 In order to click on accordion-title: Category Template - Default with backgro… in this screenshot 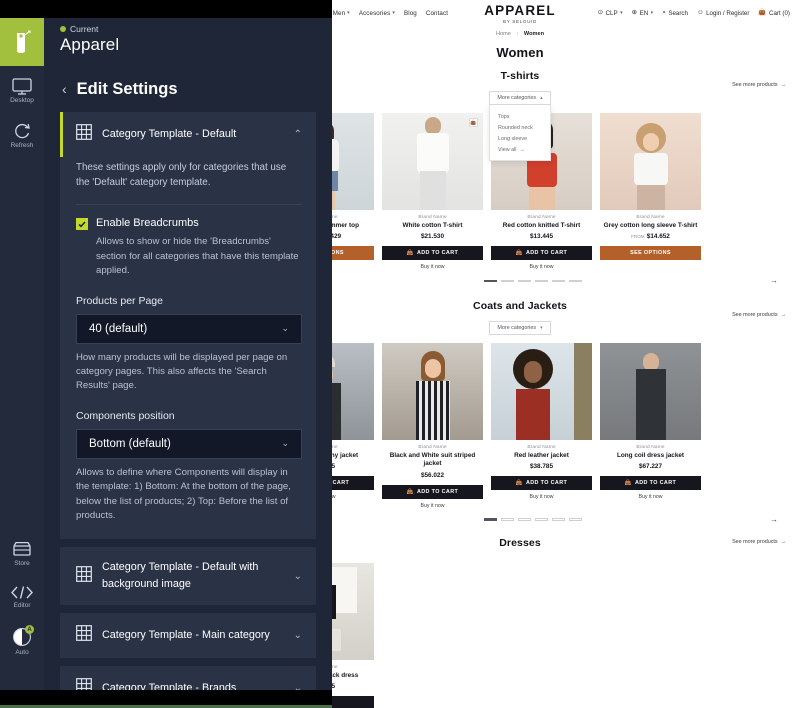, I will do `click(180, 576)`.